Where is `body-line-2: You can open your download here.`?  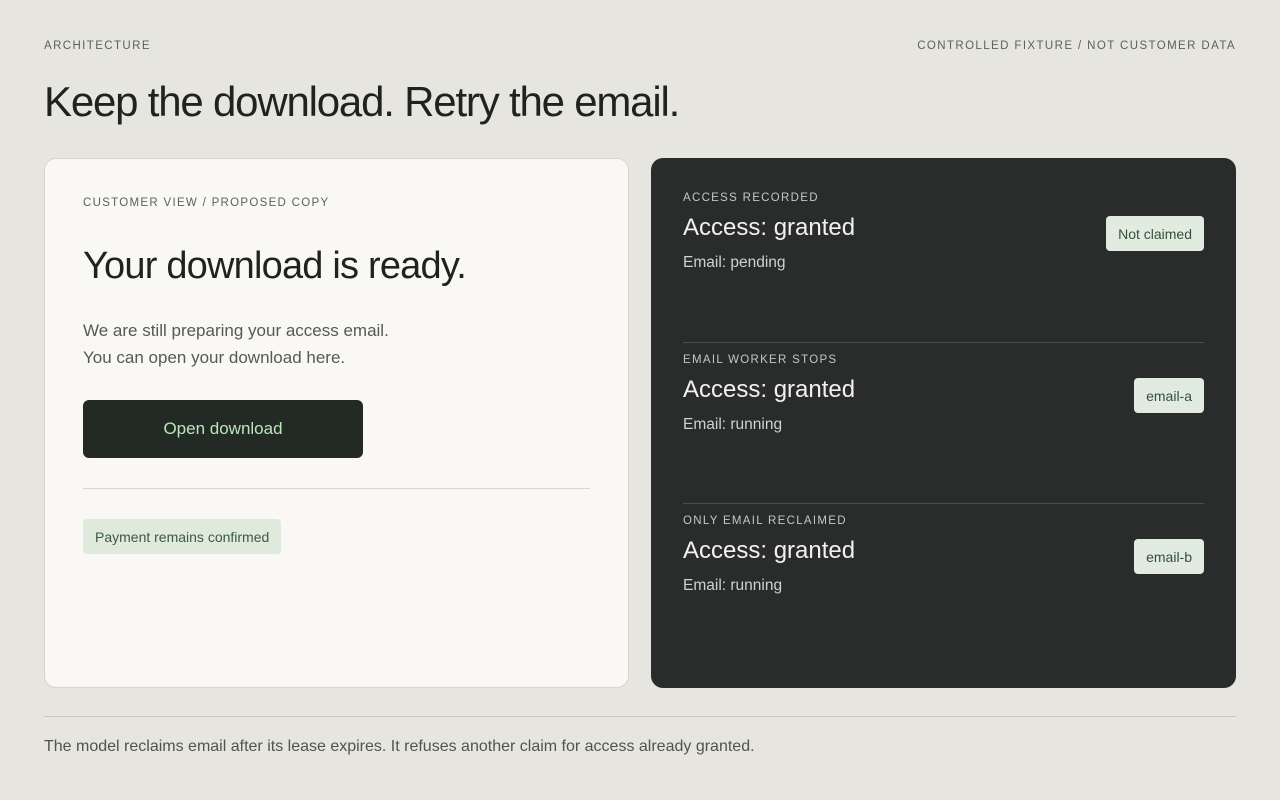 body-line-2: You can open your download here. is located at coordinates (214, 357).